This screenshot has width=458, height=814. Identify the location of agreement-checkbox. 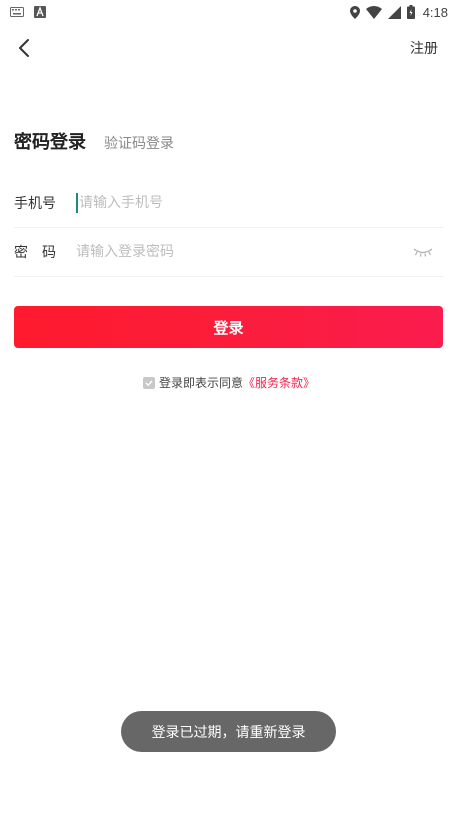
(148, 382).